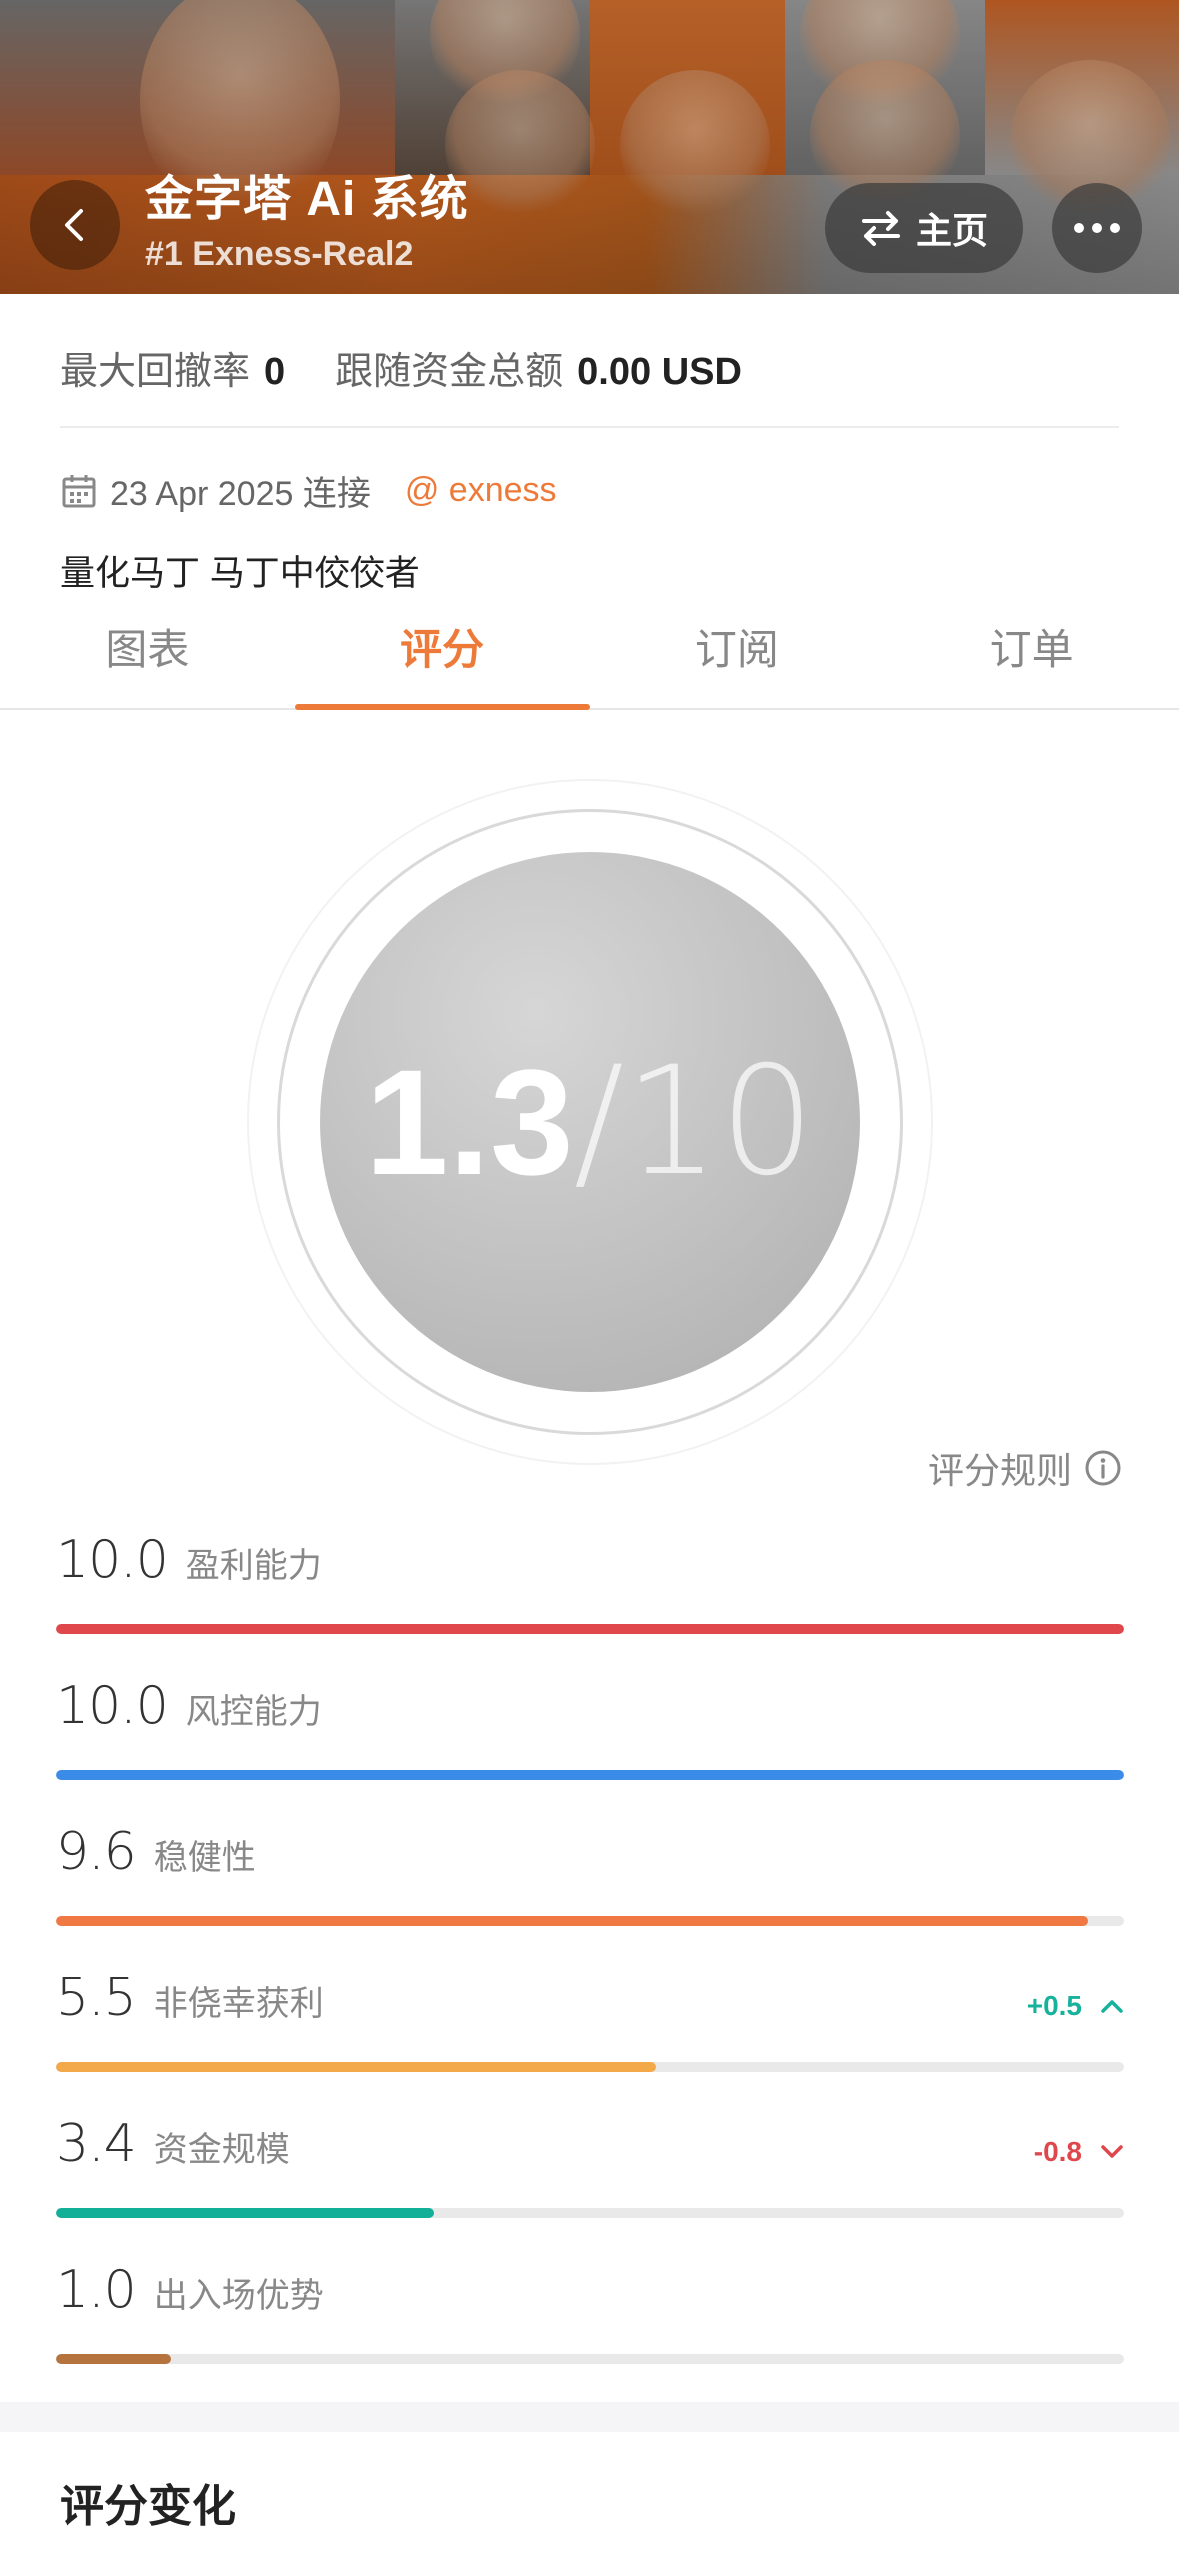 Image resolution: width=1179 pixels, height=2556 pixels. What do you see at coordinates (659, 372) in the screenshot?
I see `follow-total-value: 0.00 USD` at bounding box center [659, 372].